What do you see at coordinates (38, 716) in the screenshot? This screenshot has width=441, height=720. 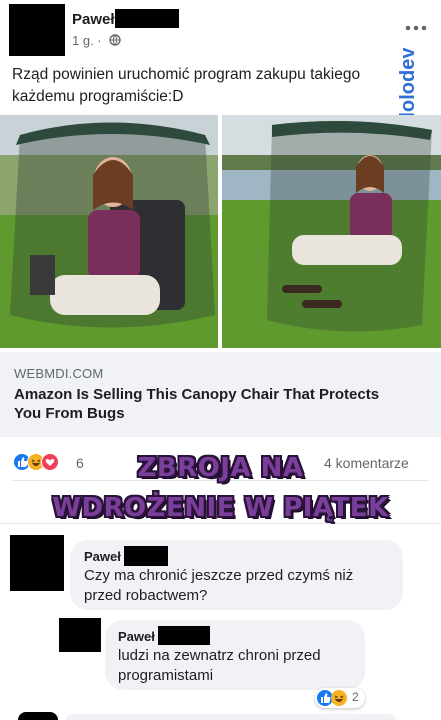 I see `next-comment-avatar` at bounding box center [38, 716].